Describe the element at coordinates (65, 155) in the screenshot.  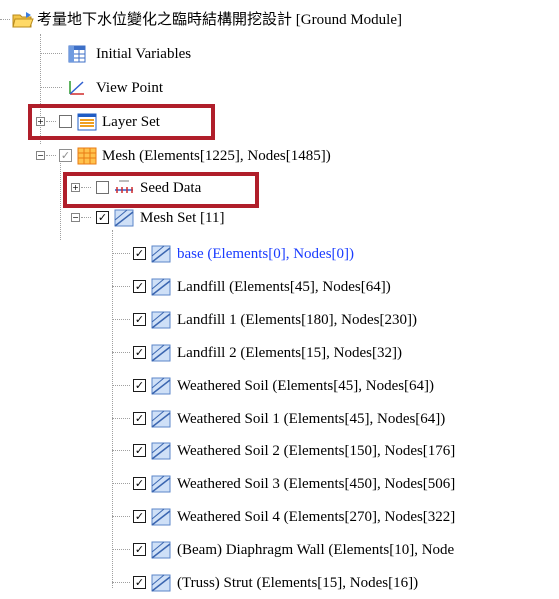
I see `mesh-checkbox: ✓` at that location.